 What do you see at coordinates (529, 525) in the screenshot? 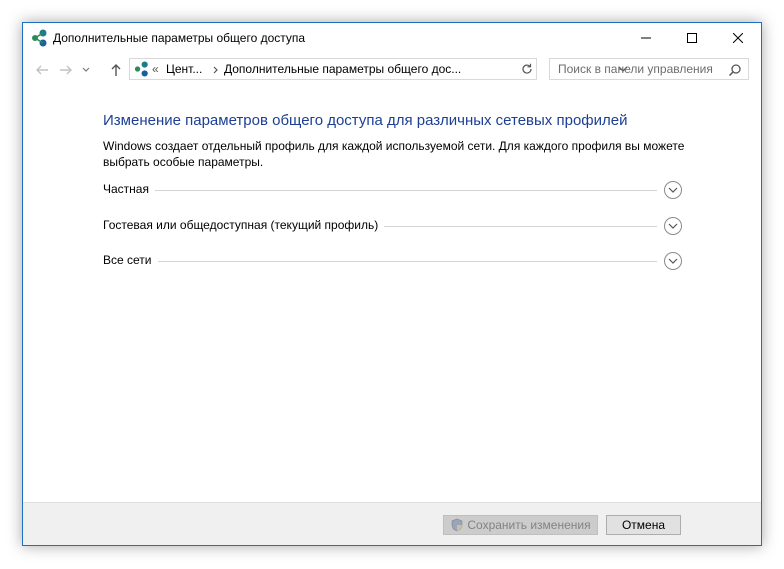
I see `save-changes-label: Сохранить изменения` at bounding box center [529, 525].